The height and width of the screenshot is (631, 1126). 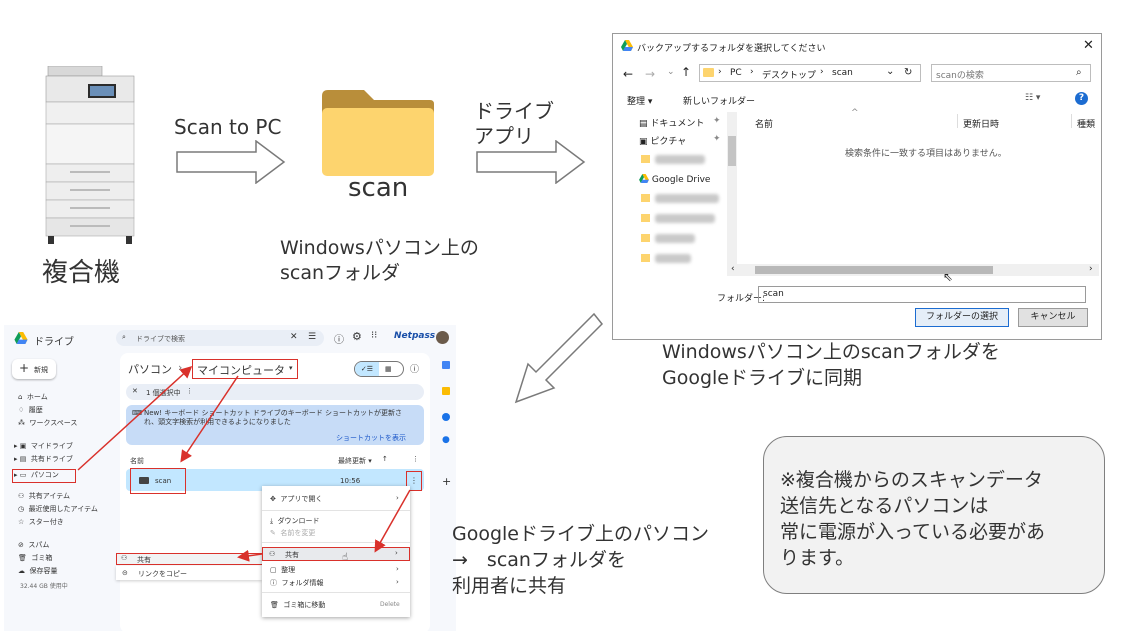 What do you see at coordinates (539, 560) in the screenshot?
I see `share-caption-2: → scanフォルダを` at bounding box center [539, 560].